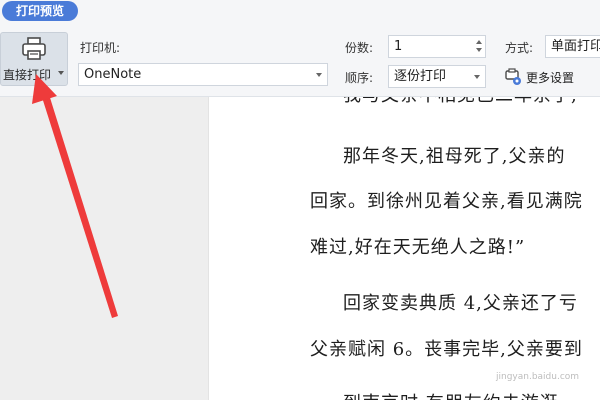 Image resolution: width=600 pixels, height=400 pixels. What do you see at coordinates (454, 156) in the screenshot?
I see `document-line: 那年冬天,祖母死了,父亲的` at bounding box center [454, 156].